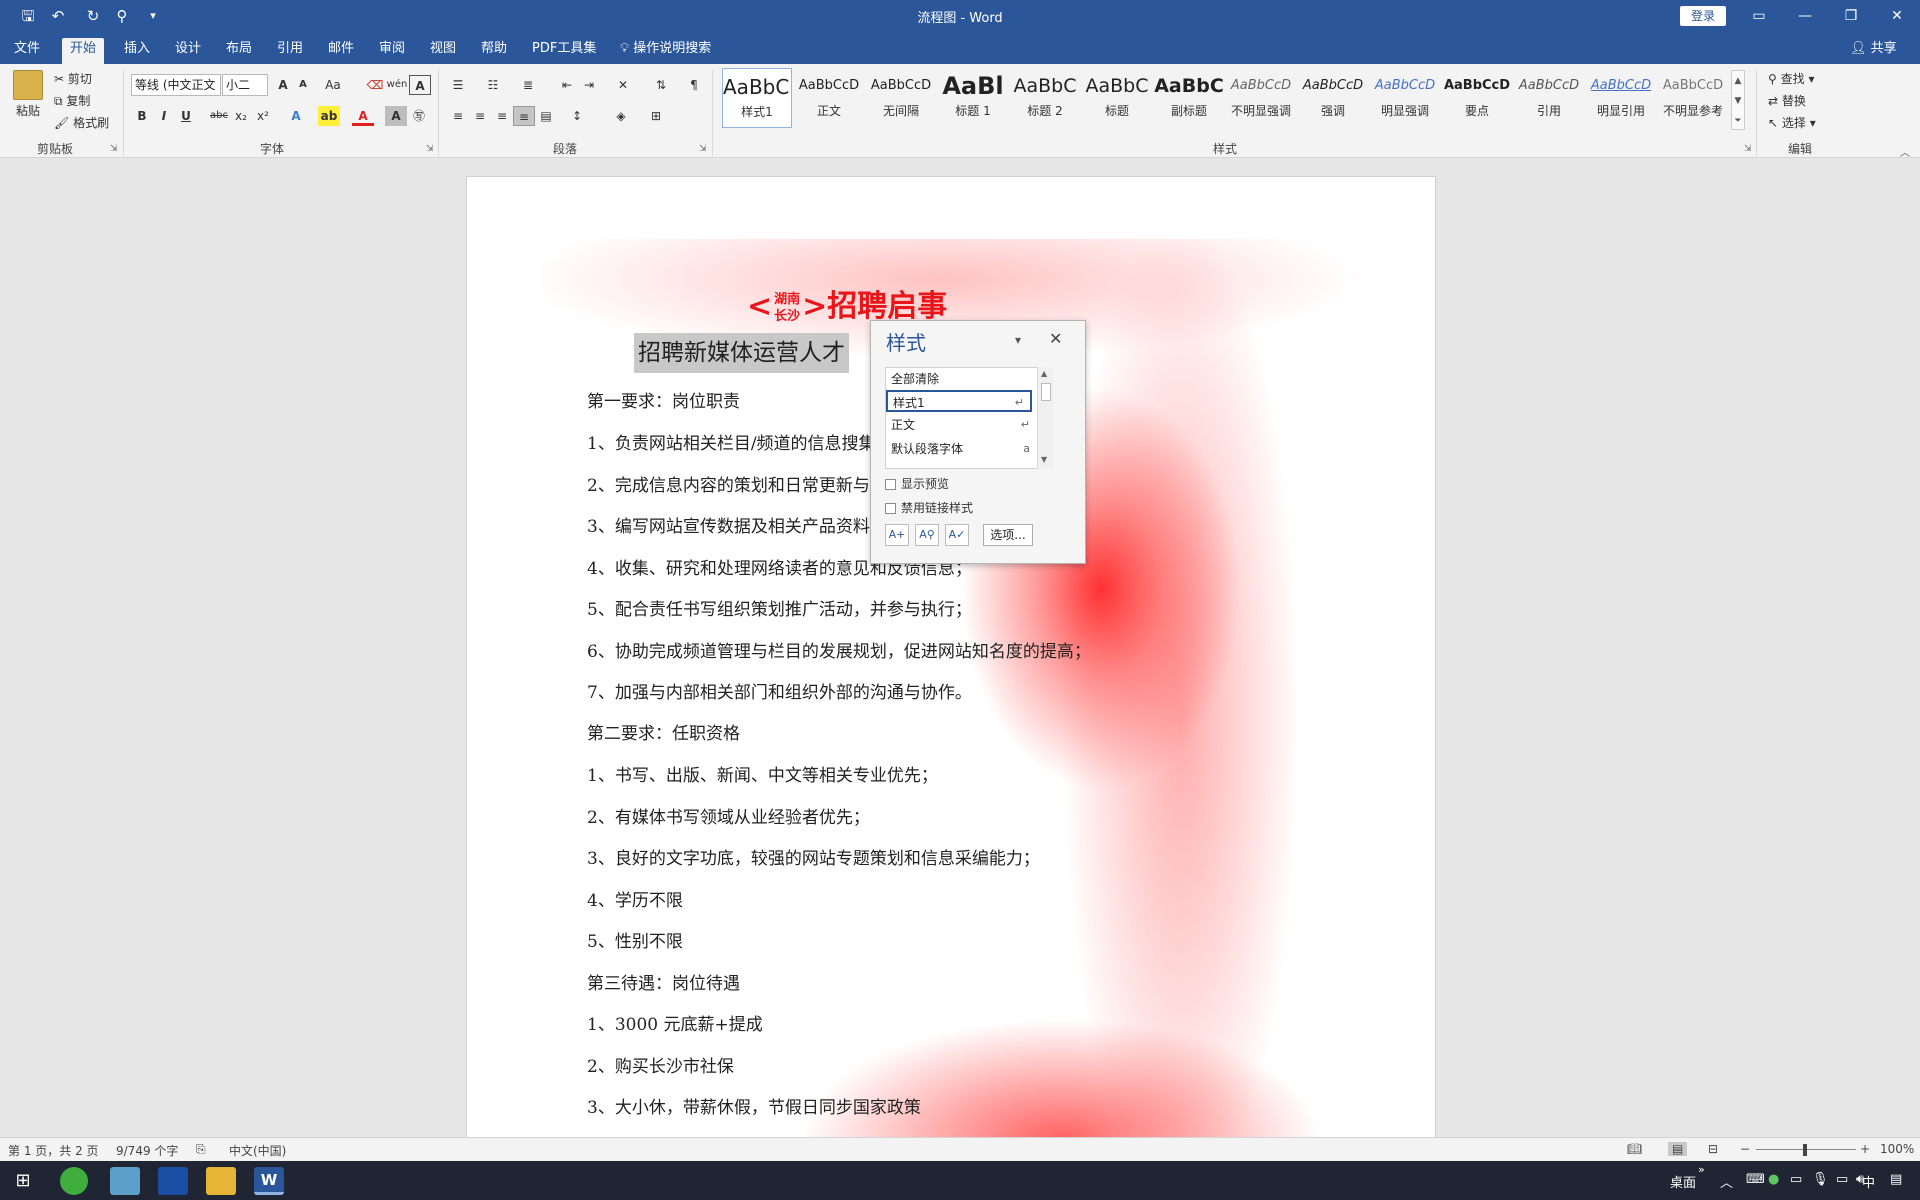 The image size is (1920, 1200). Describe the element at coordinates (1018, 340) in the screenshot. I see `pane-options-icon: ▾` at that location.